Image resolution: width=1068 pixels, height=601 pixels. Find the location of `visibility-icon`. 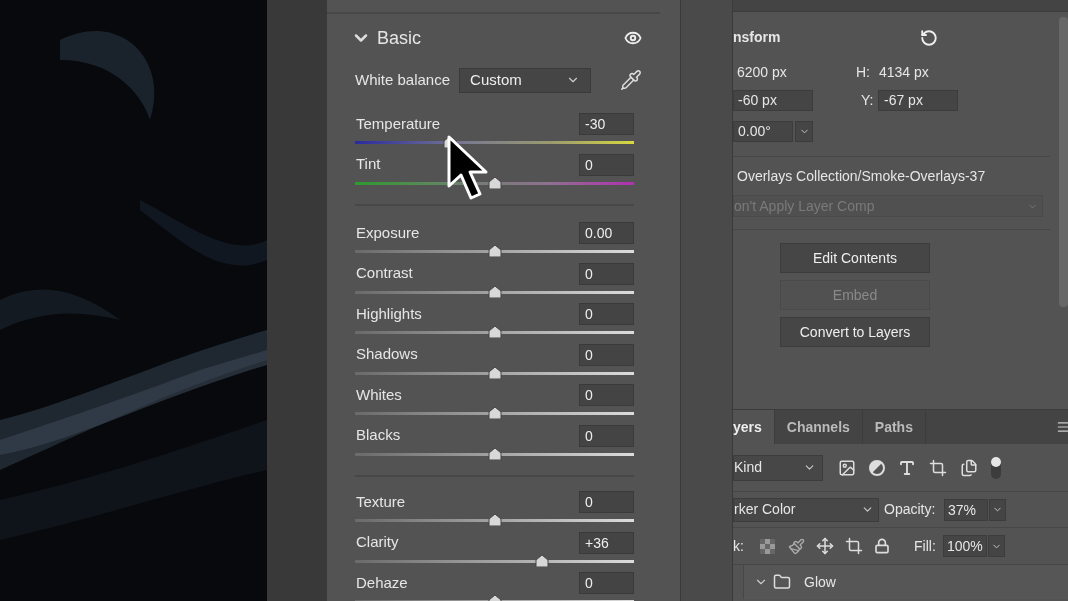

visibility-icon is located at coordinates (633, 38).